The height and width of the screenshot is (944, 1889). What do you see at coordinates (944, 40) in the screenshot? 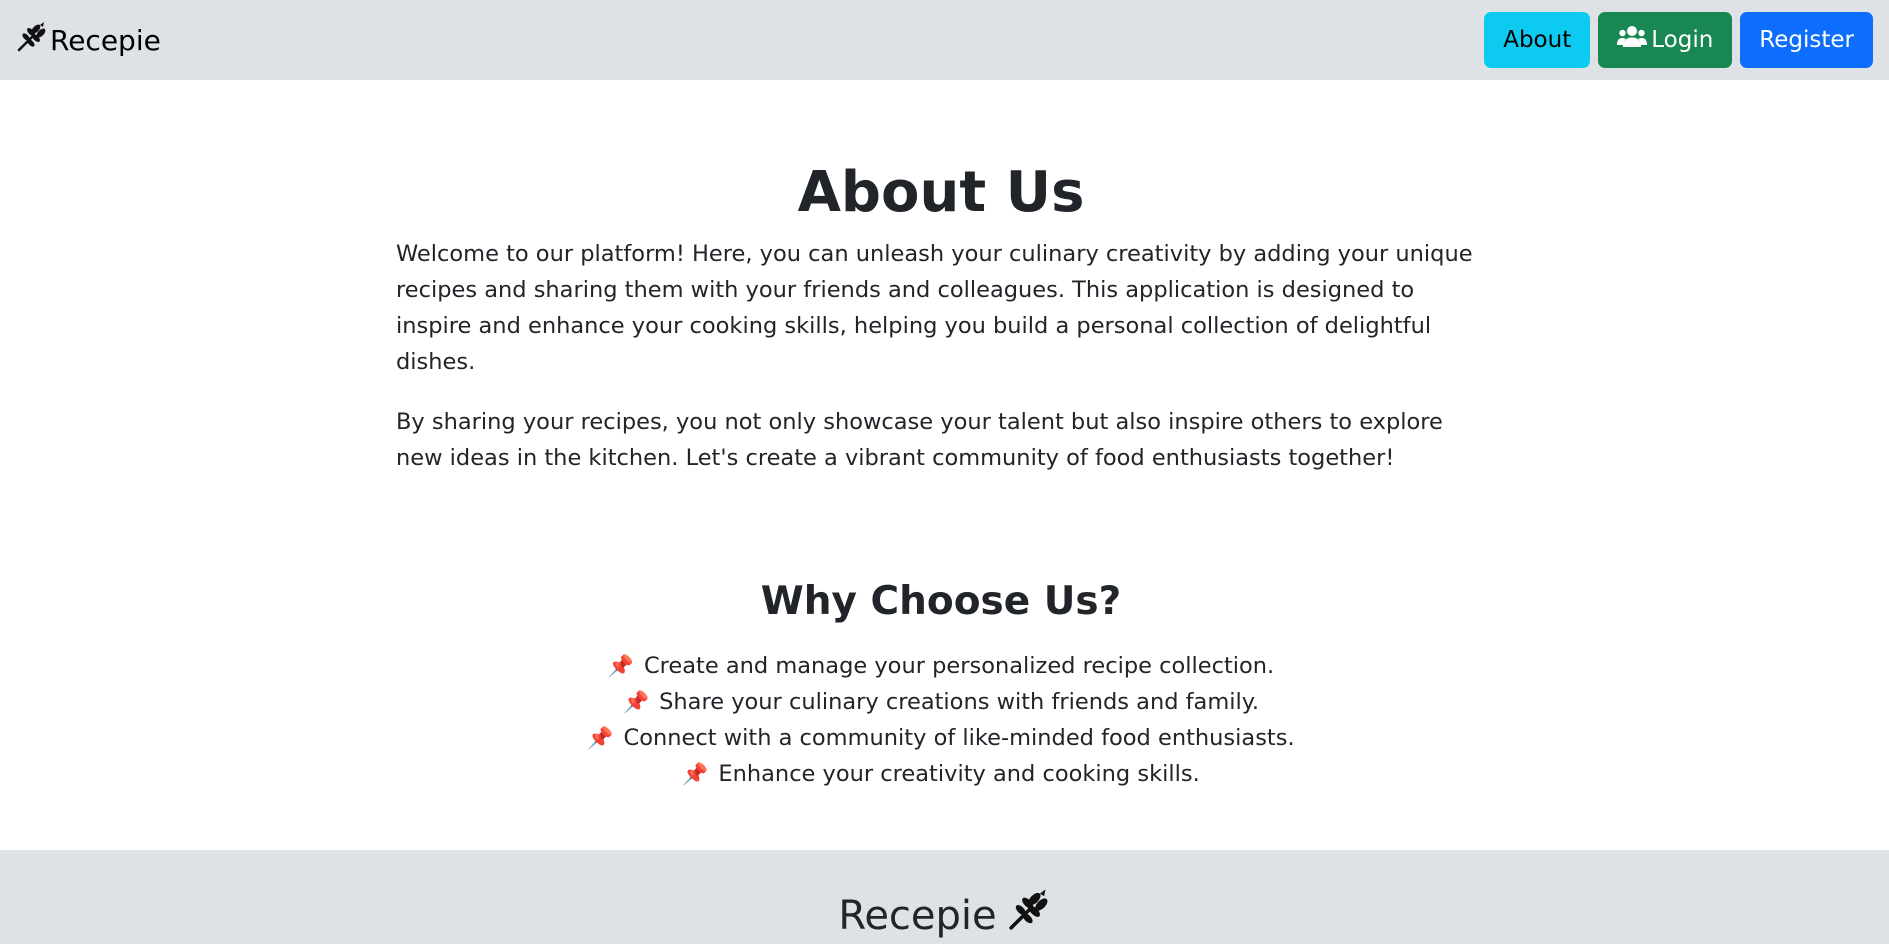
I see `top-navbar: Recepie About Login Register` at bounding box center [944, 40].